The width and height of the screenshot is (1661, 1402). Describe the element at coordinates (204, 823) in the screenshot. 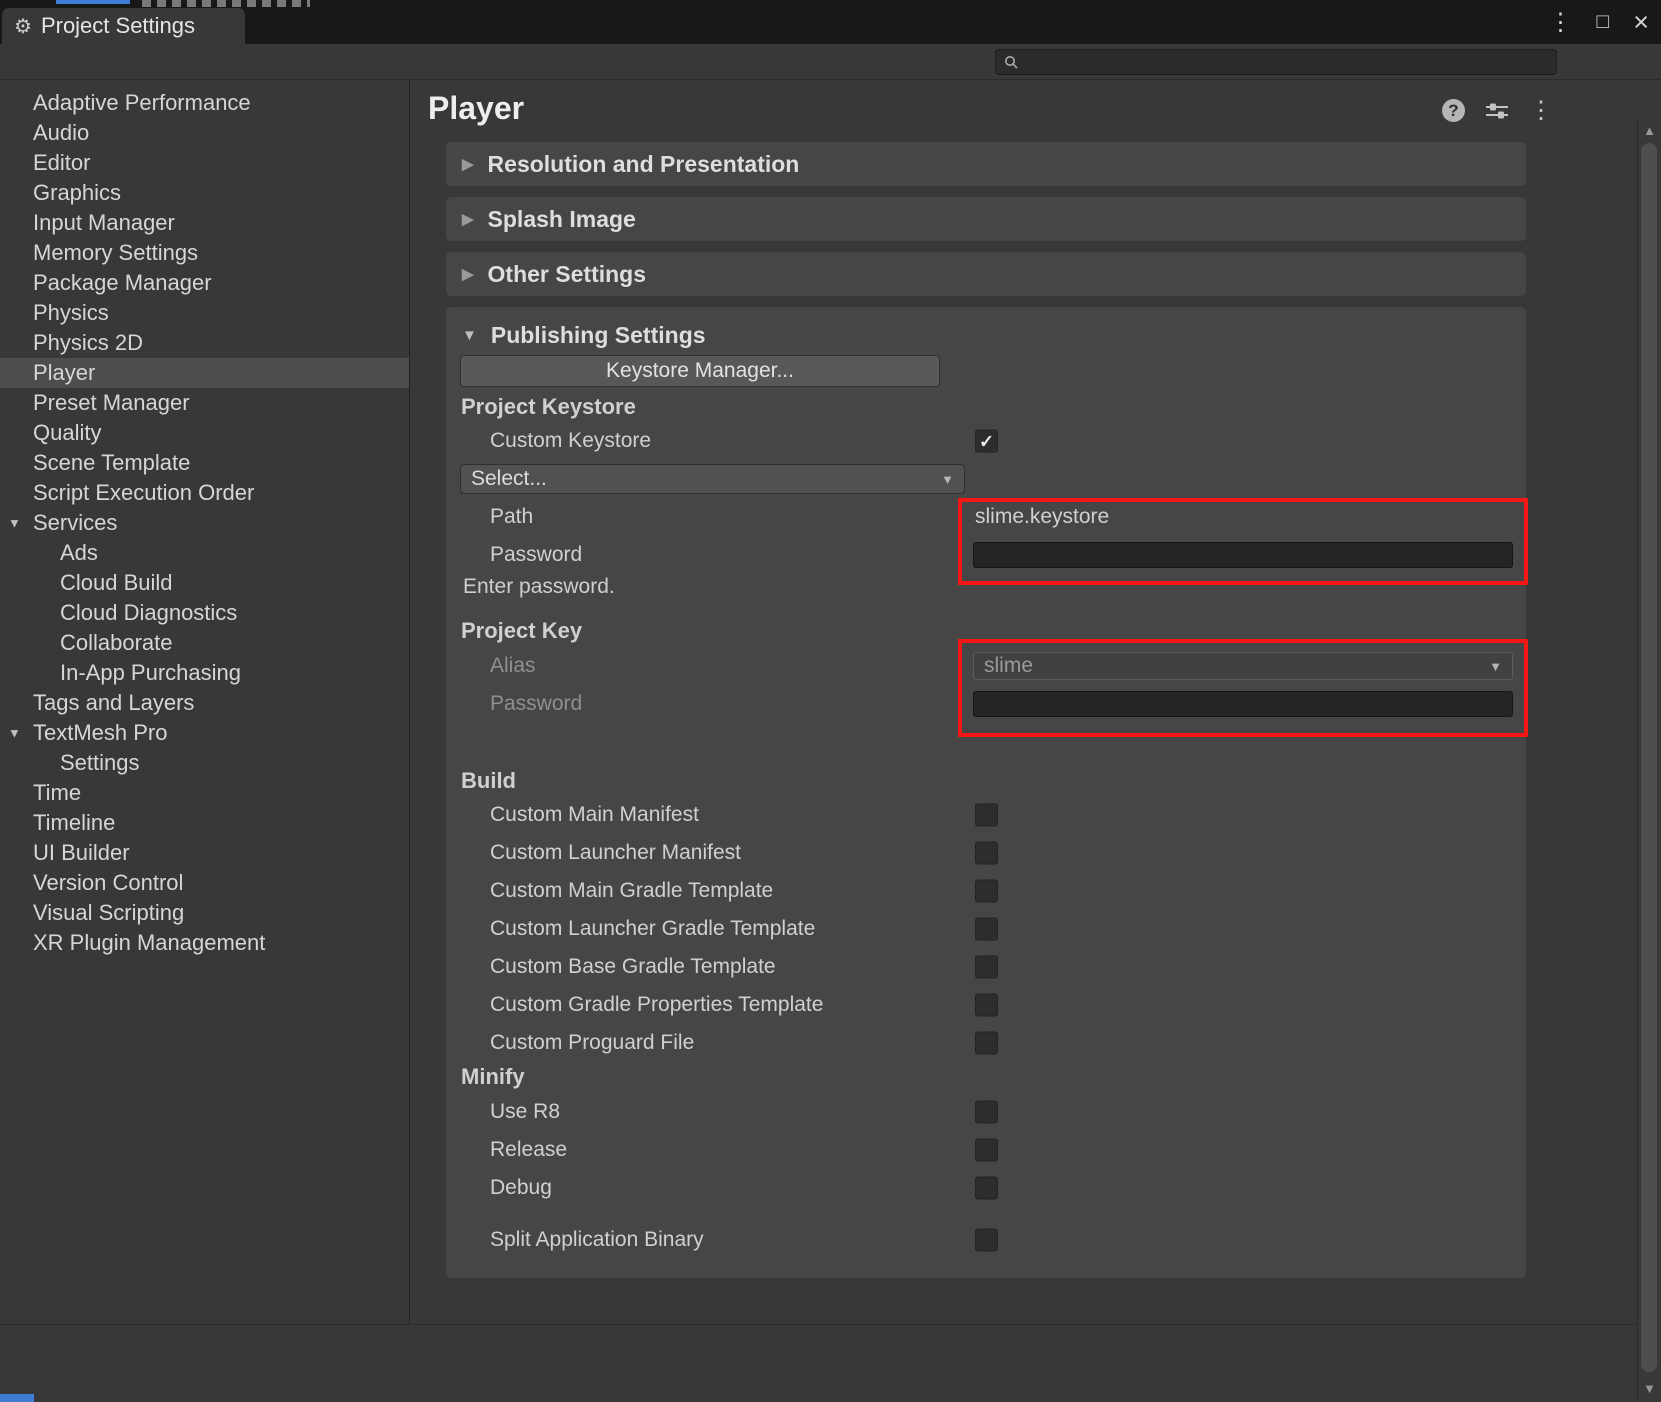

I see `sidebar-item-timeline: Timeline` at that location.